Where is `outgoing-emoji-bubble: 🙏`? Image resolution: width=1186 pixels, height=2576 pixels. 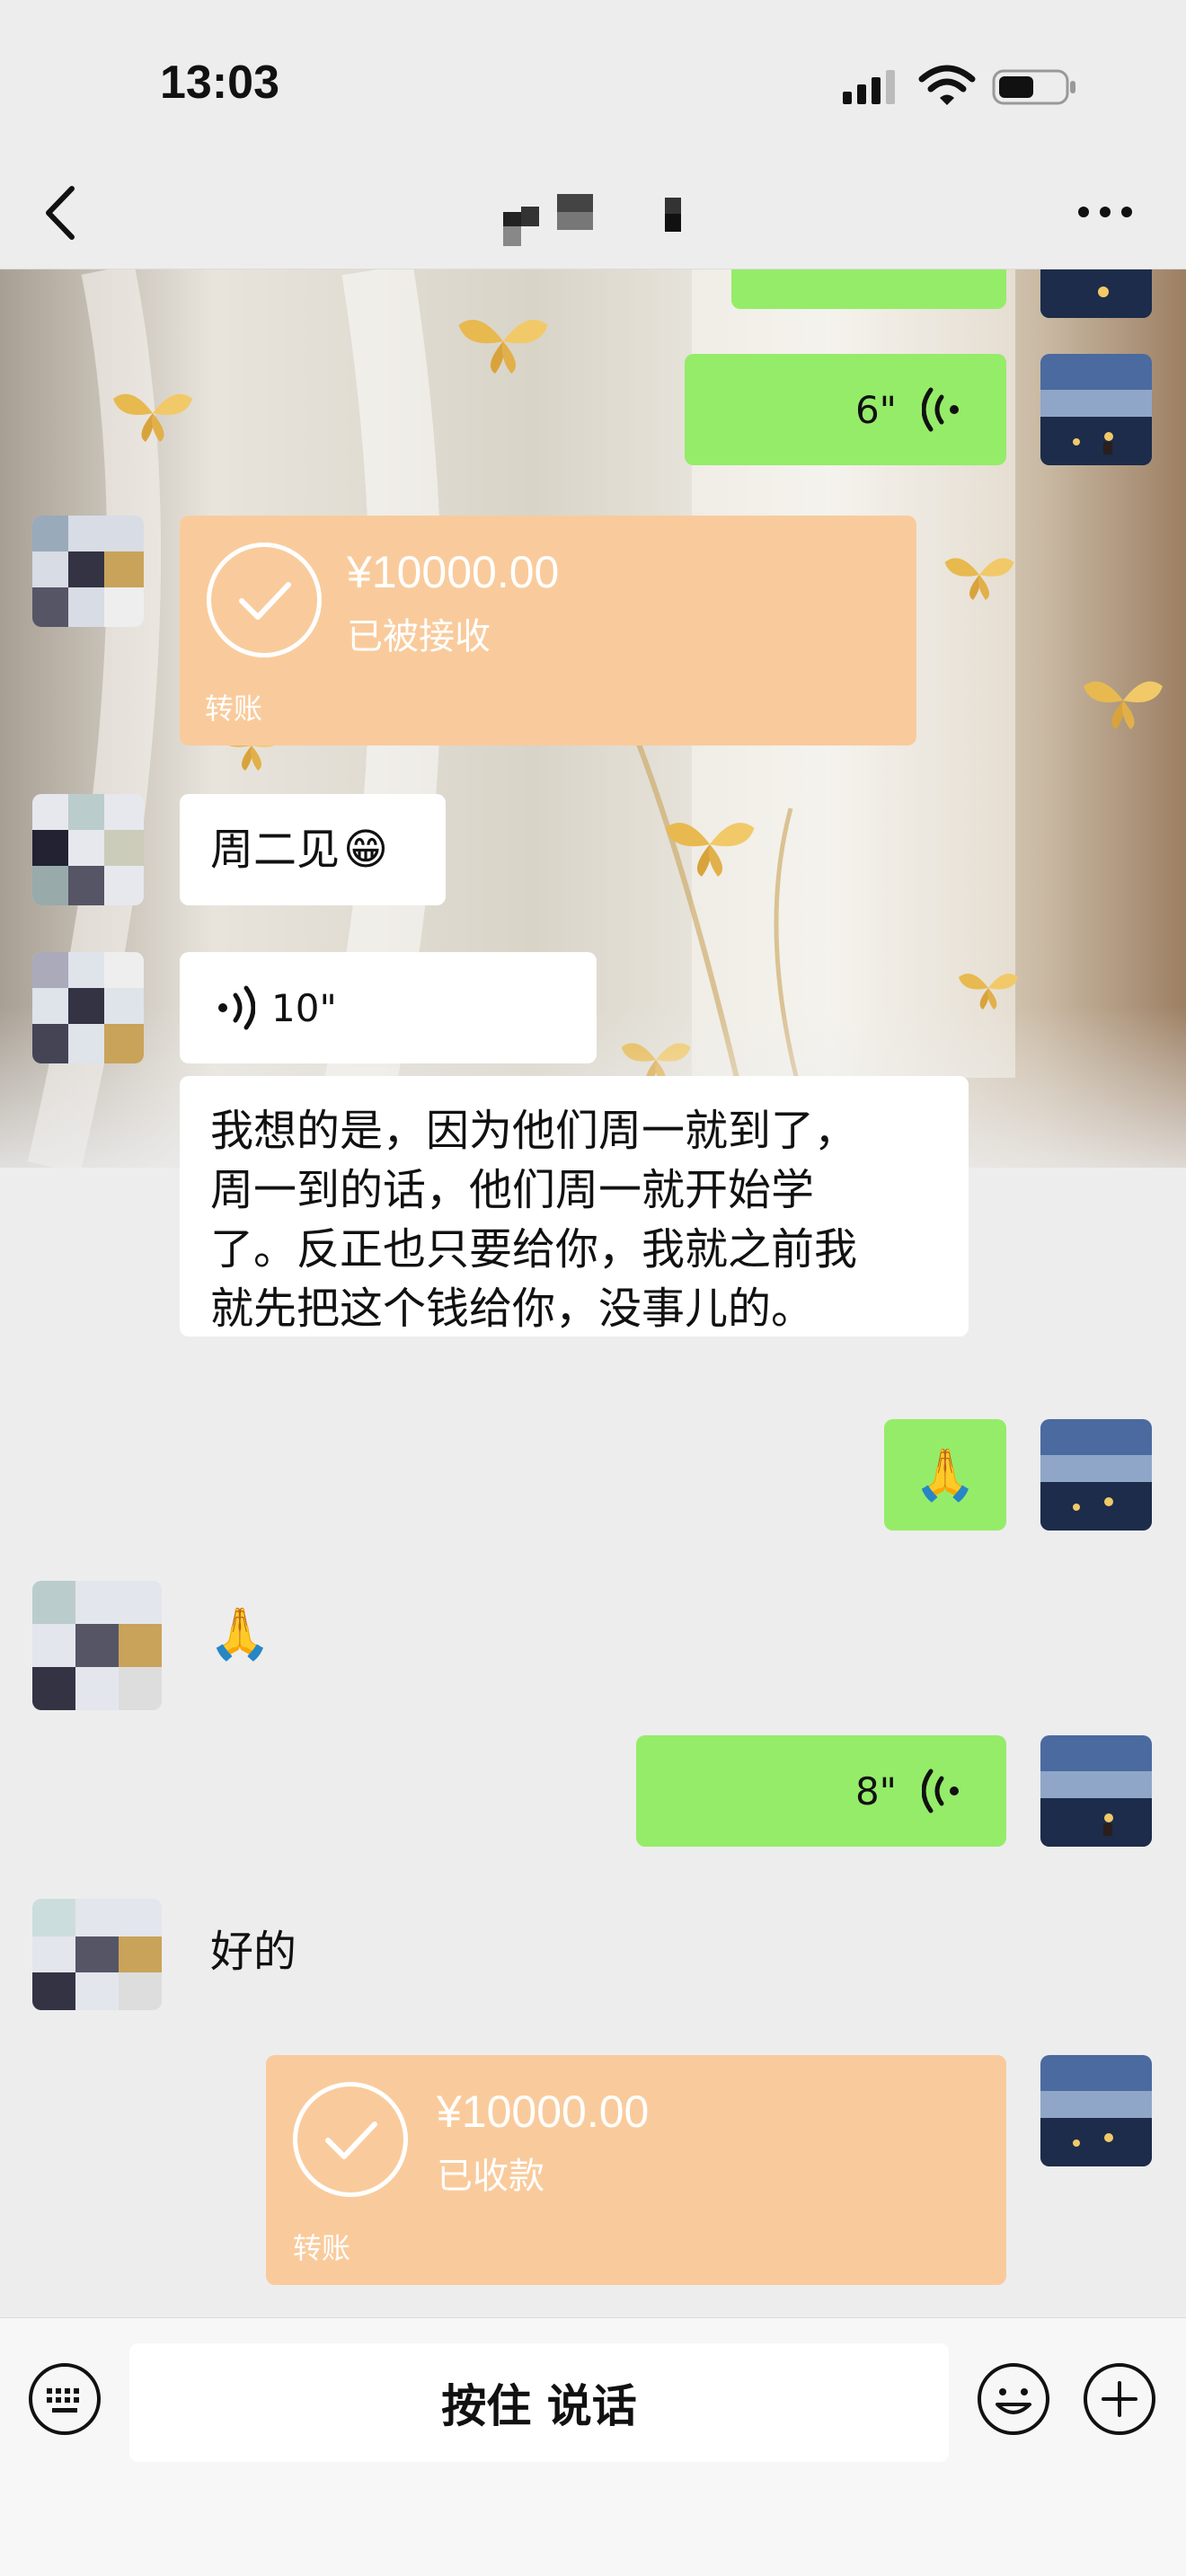 outgoing-emoji-bubble: 🙏 is located at coordinates (945, 1475).